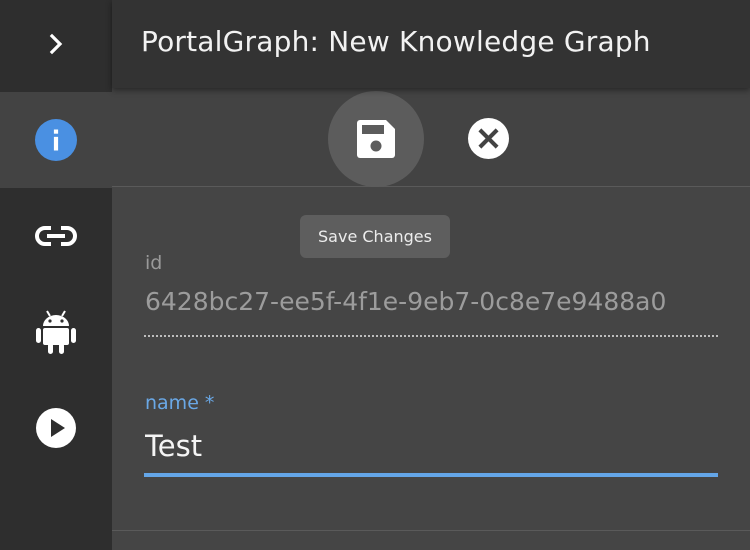 The width and height of the screenshot is (750, 550). What do you see at coordinates (431, 336) in the screenshot?
I see `id-field-underline` at bounding box center [431, 336].